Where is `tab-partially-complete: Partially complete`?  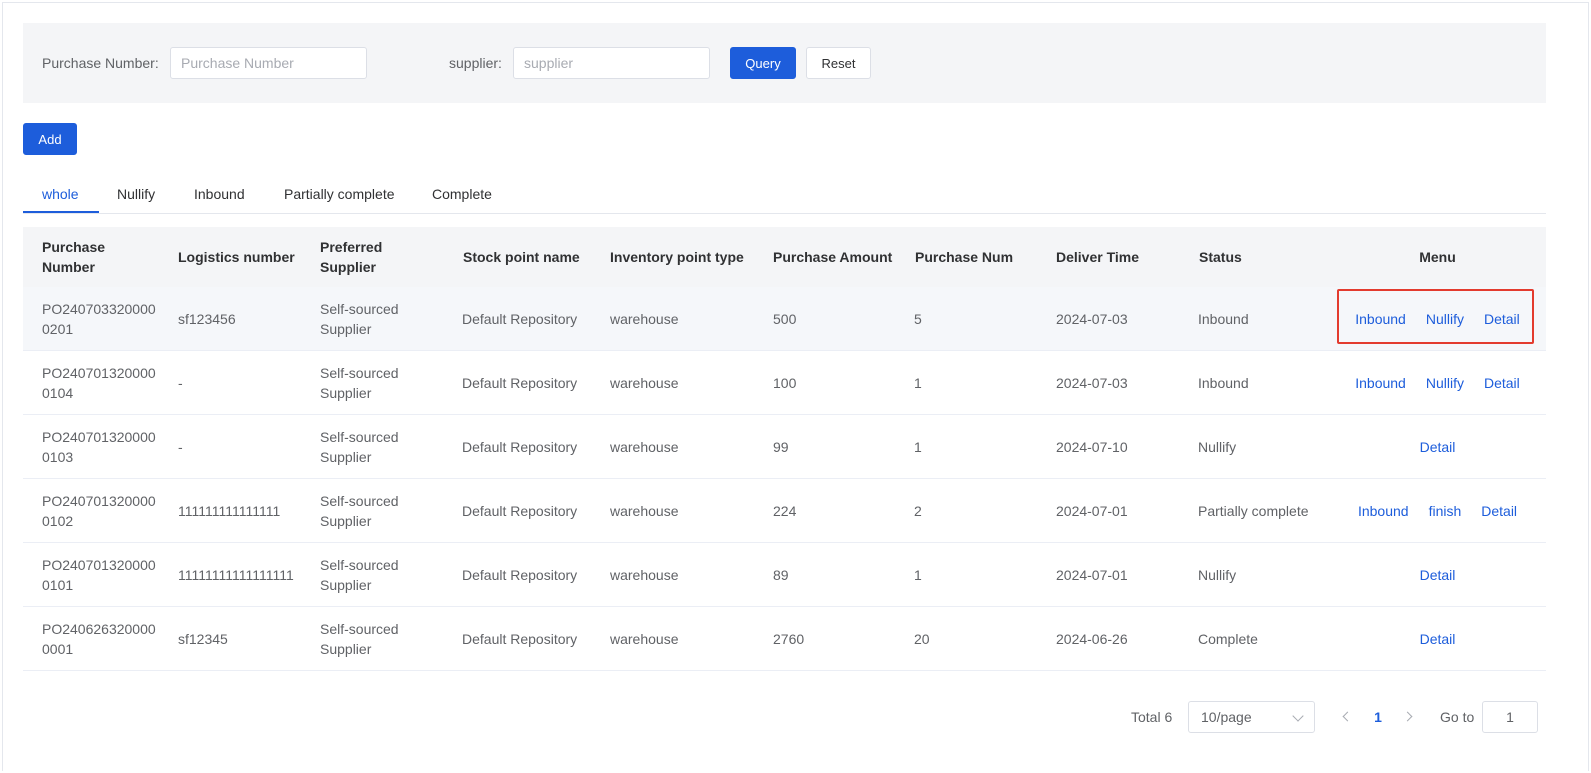
tab-partially-complete: Partially complete is located at coordinates (339, 195).